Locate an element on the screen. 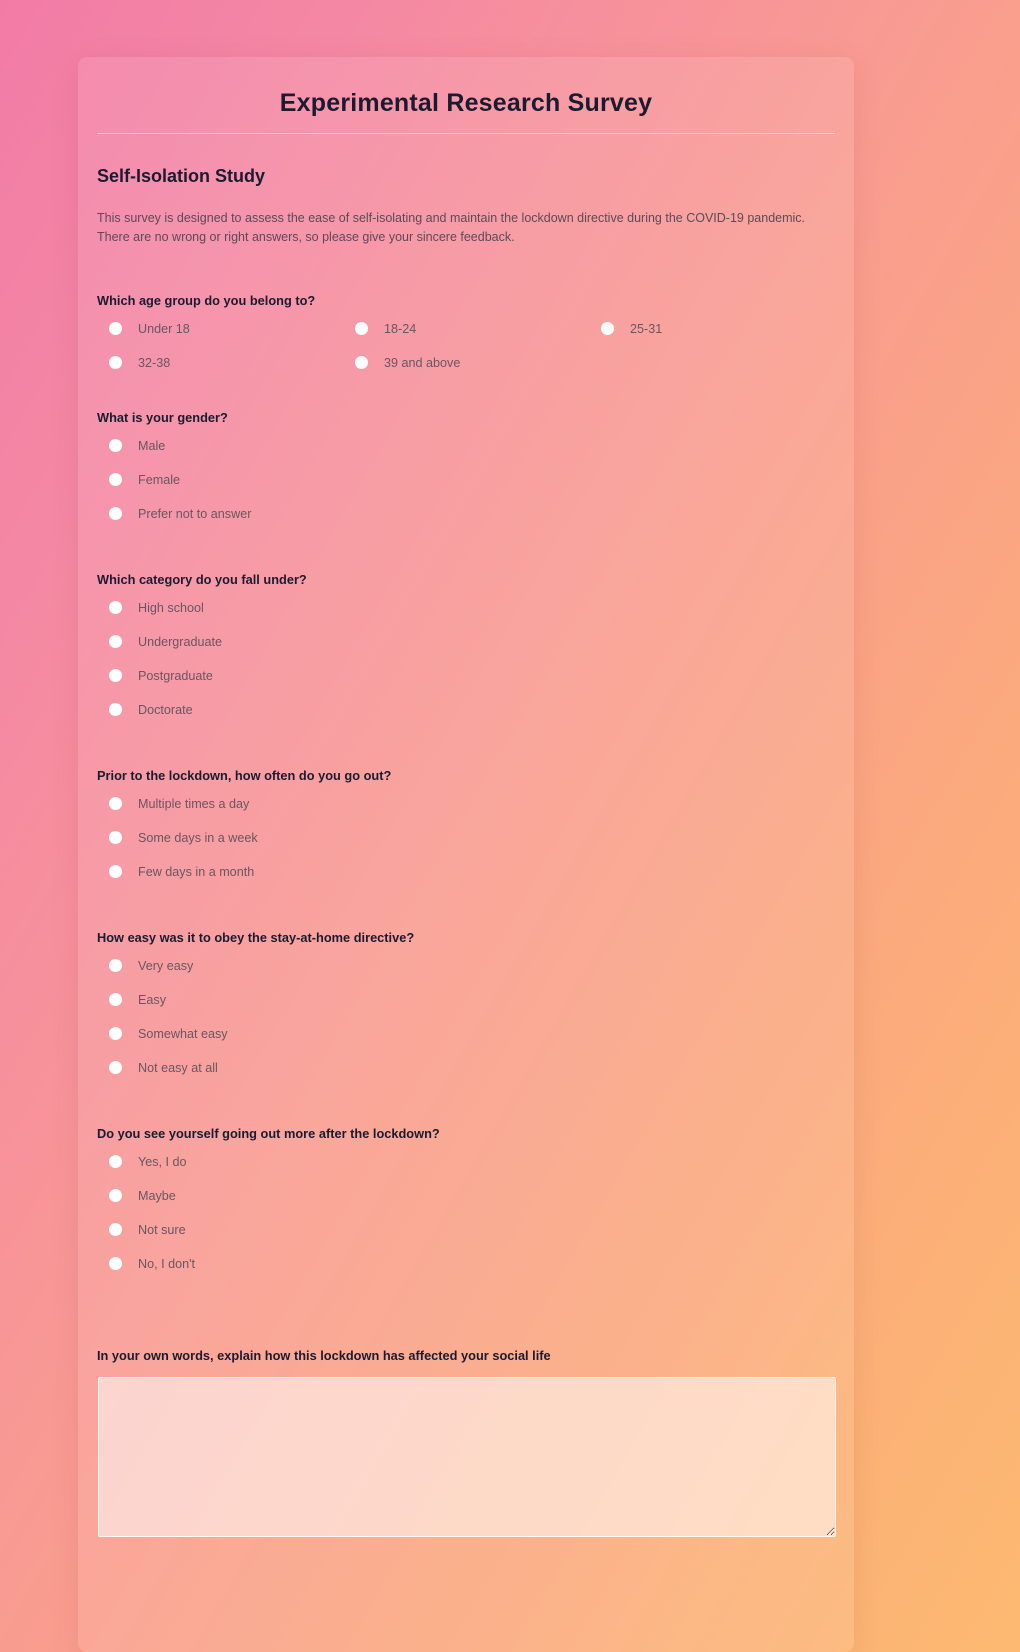  radio-option: Some days in a week is located at coordinates (466, 837).